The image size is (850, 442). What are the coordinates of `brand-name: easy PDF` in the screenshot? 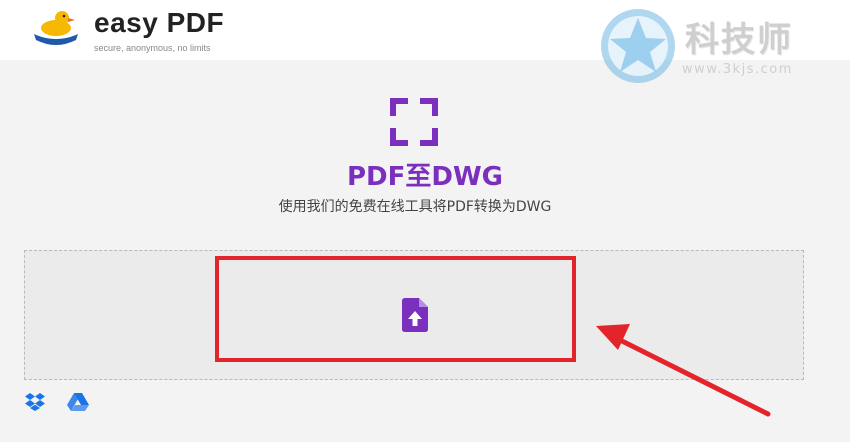 It's located at (159, 23).